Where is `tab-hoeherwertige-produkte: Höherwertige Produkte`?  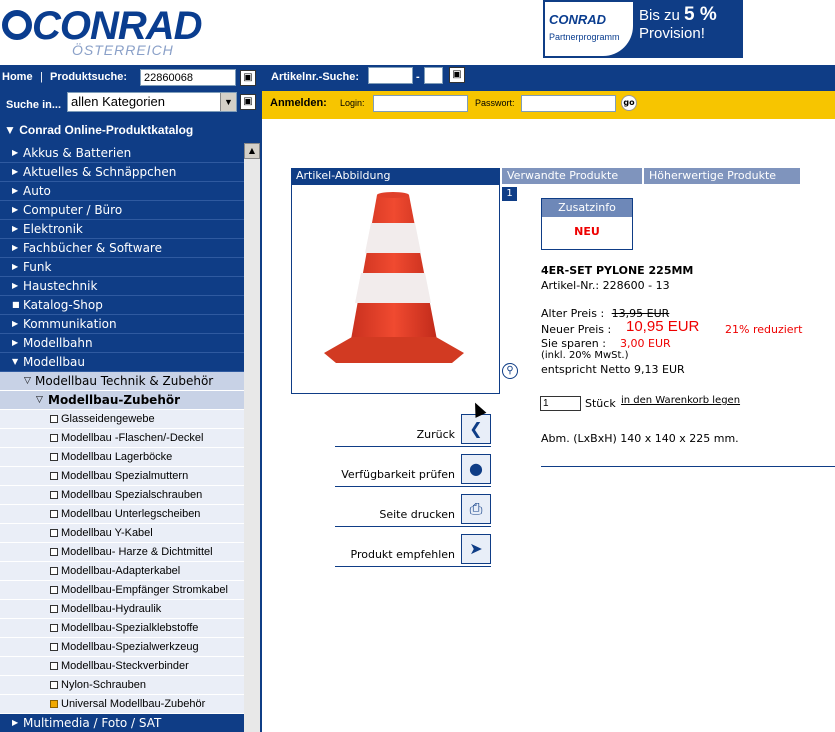
tab-hoeherwertige-produkte: Höherwertige Produkte is located at coordinates (722, 176).